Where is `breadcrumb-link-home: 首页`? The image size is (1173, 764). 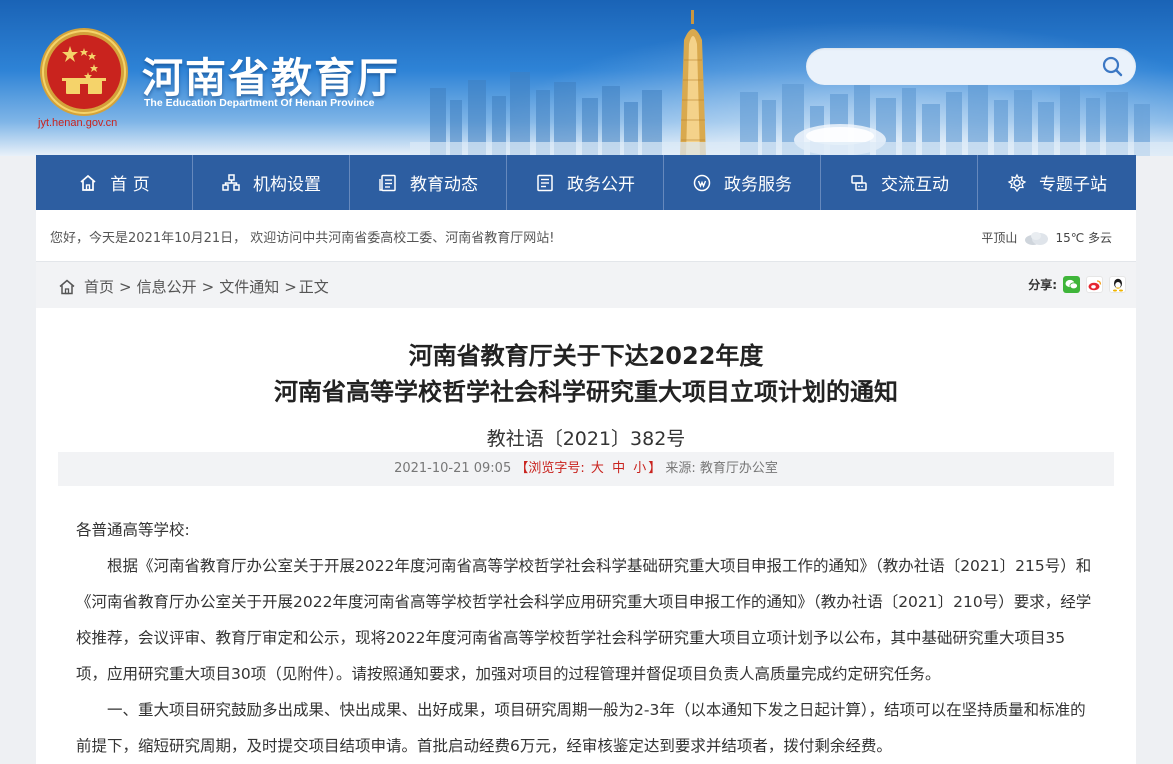
breadcrumb-link-home: 首页 is located at coordinates (99, 286).